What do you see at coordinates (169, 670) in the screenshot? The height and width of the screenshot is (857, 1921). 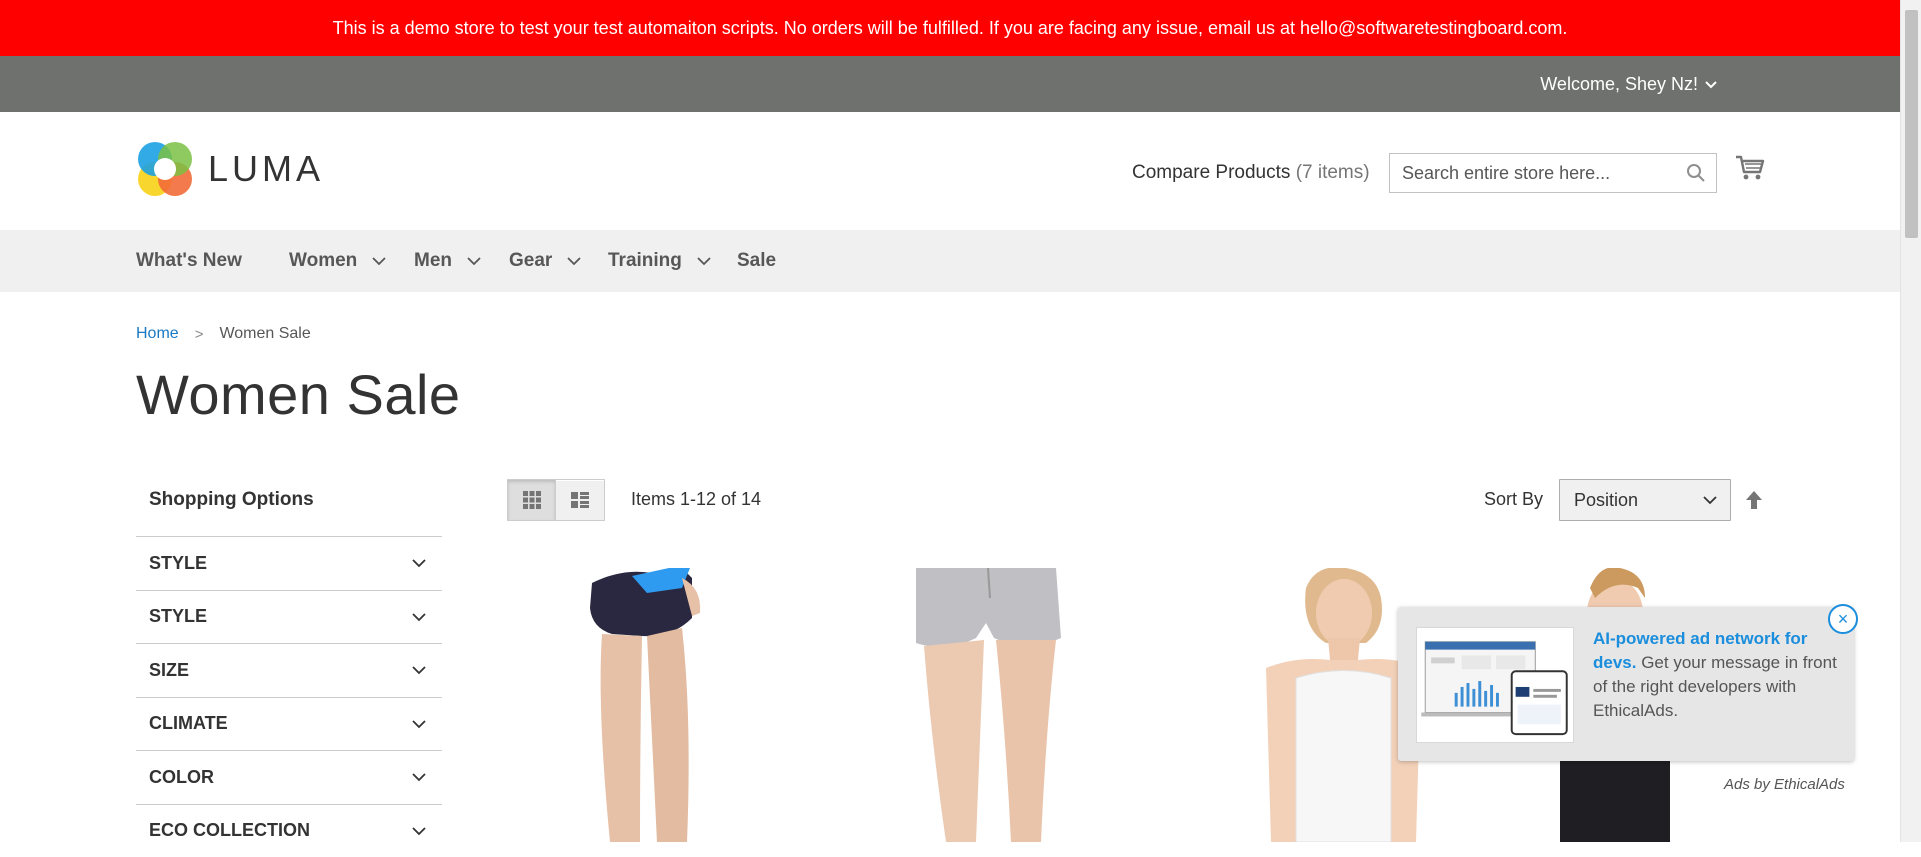 I see `filter-label: SIZE` at bounding box center [169, 670].